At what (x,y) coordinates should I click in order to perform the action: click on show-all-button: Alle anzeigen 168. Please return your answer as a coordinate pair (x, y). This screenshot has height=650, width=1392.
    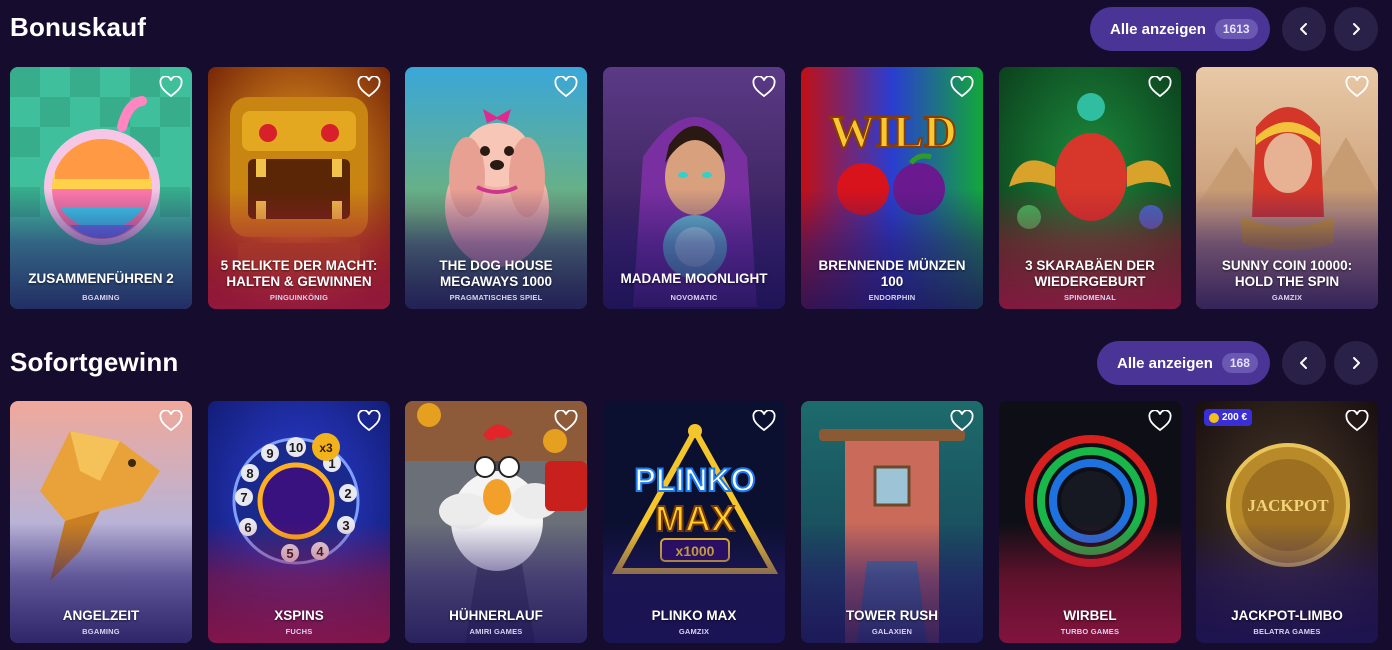
    Looking at the image, I should click on (1183, 363).